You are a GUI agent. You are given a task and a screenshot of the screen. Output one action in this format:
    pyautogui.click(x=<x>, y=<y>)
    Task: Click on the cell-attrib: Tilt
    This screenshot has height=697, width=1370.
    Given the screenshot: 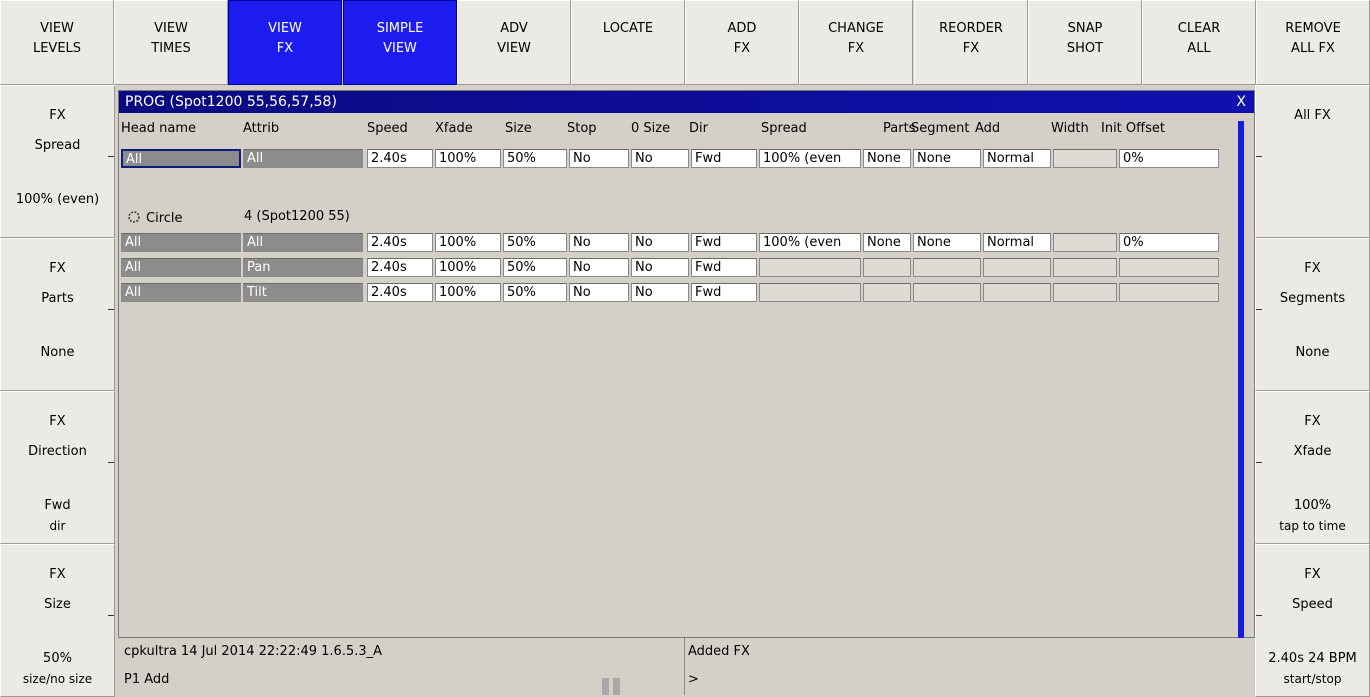 What is the action you would take?
    pyautogui.click(x=303, y=292)
    